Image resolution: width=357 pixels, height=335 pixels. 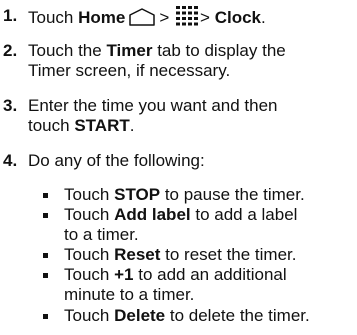 I want to click on step-text: Do any of the following:, so click(x=116, y=160).